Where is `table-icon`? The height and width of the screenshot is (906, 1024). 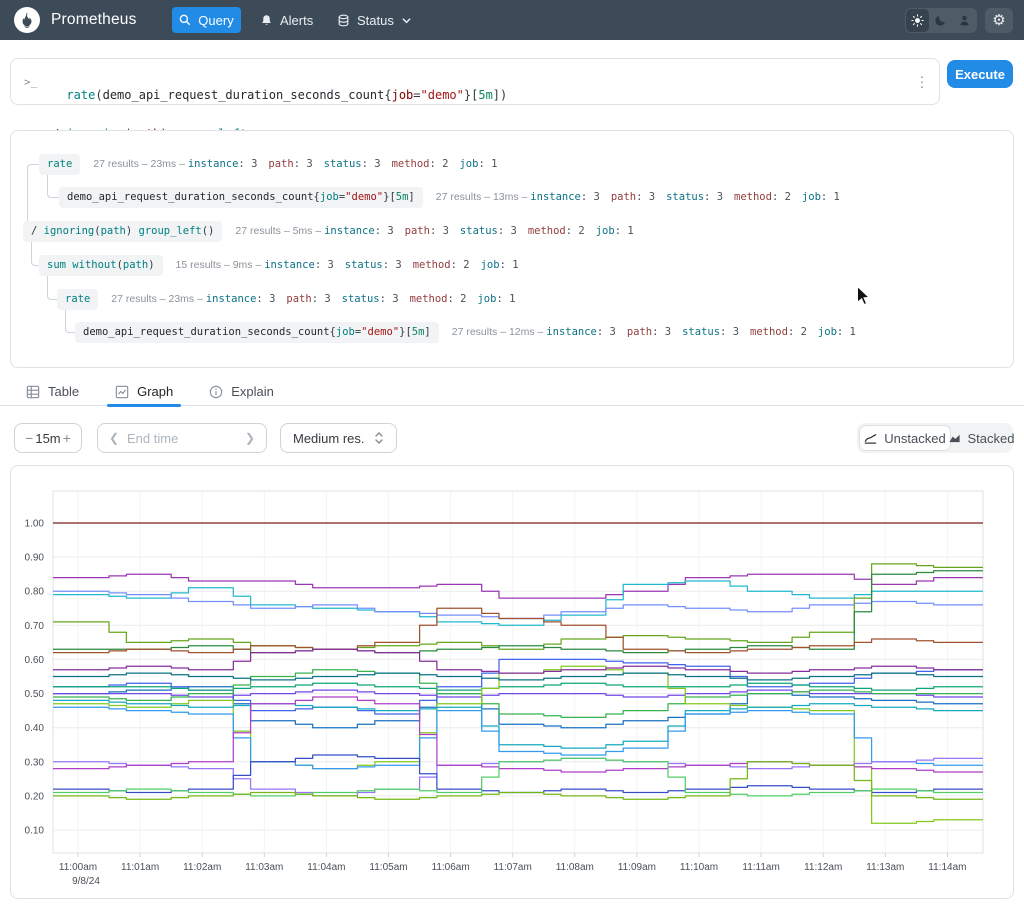
table-icon is located at coordinates (33, 392).